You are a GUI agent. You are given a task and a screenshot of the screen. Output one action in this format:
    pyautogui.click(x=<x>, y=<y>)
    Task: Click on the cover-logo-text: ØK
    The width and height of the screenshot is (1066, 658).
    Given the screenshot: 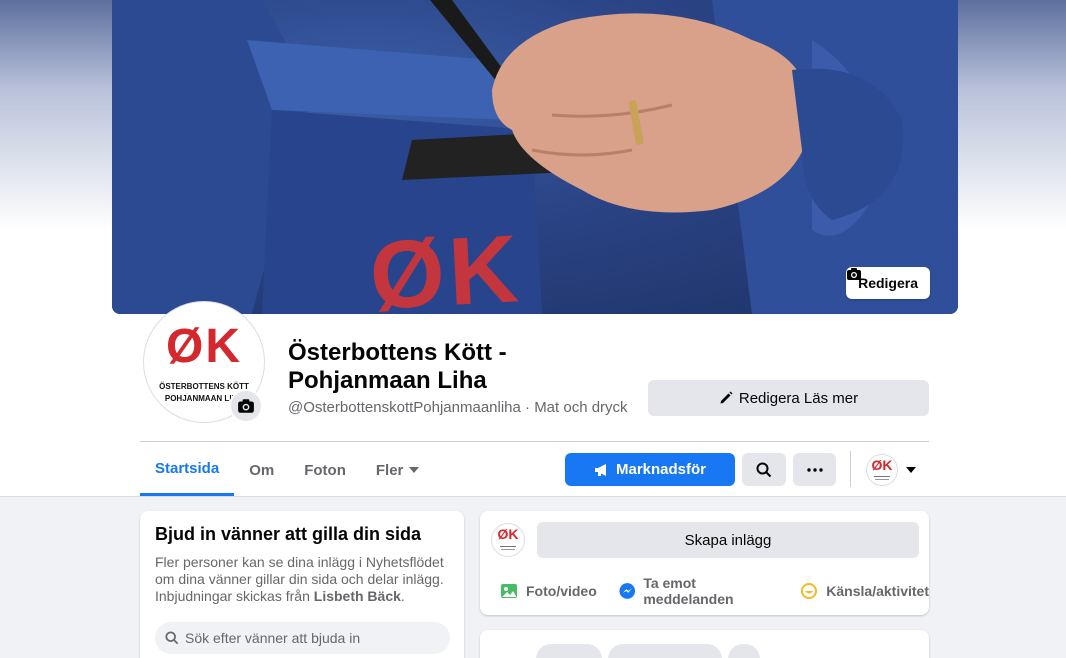 What is the action you would take?
    pyautogui.click(x=446, y=264)
    